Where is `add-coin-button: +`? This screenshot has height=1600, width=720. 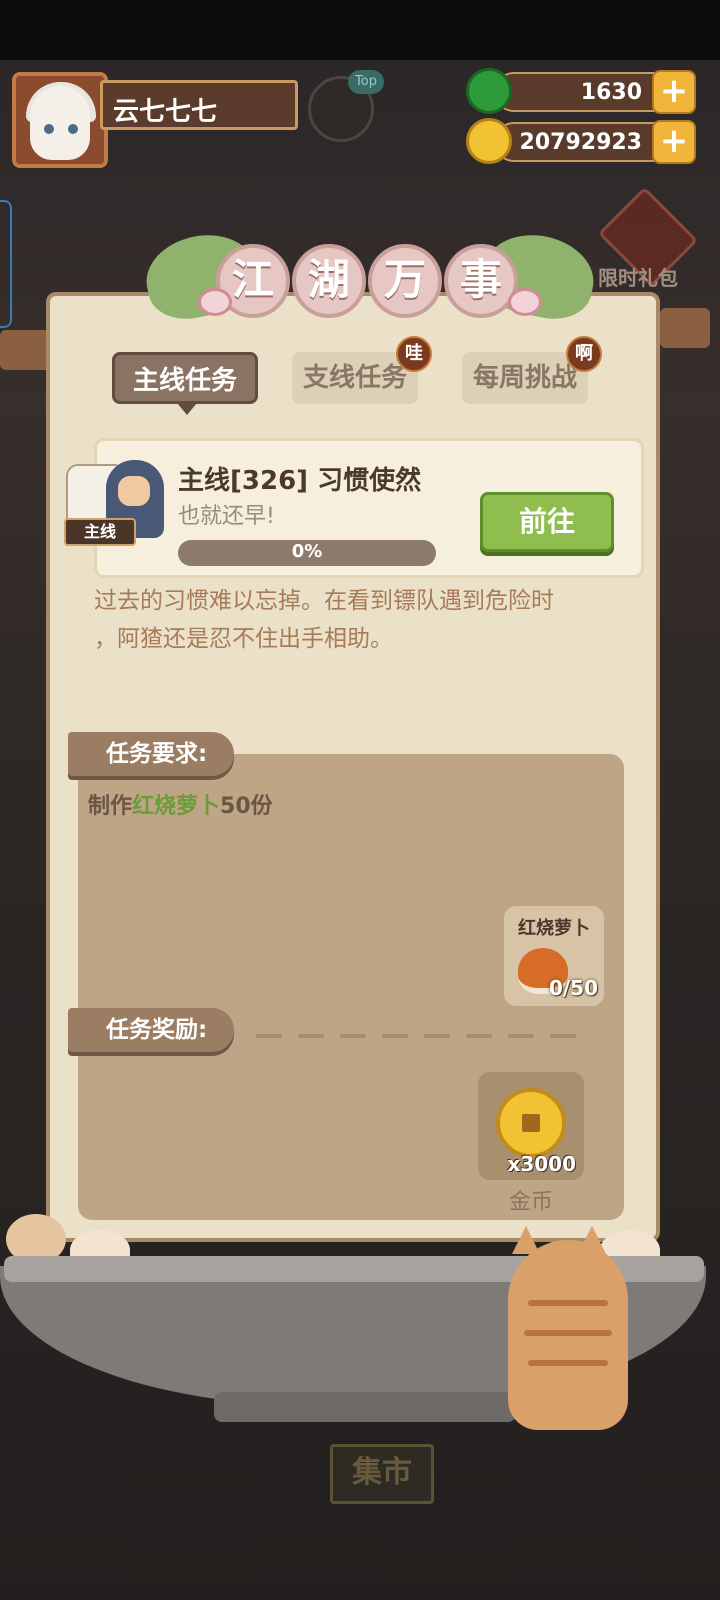
add-coin-button: + is located at coordinates (674, 142).